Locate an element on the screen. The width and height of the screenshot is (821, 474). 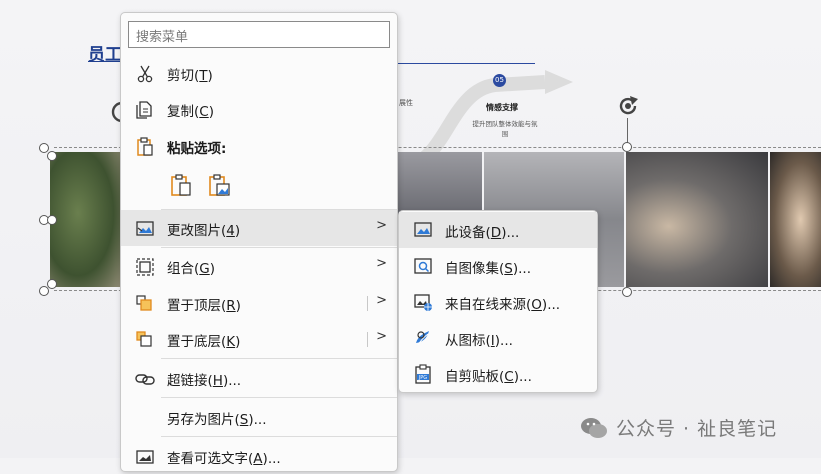
submenu-item-from-stock-key: S is located at coordinates (508, 269).